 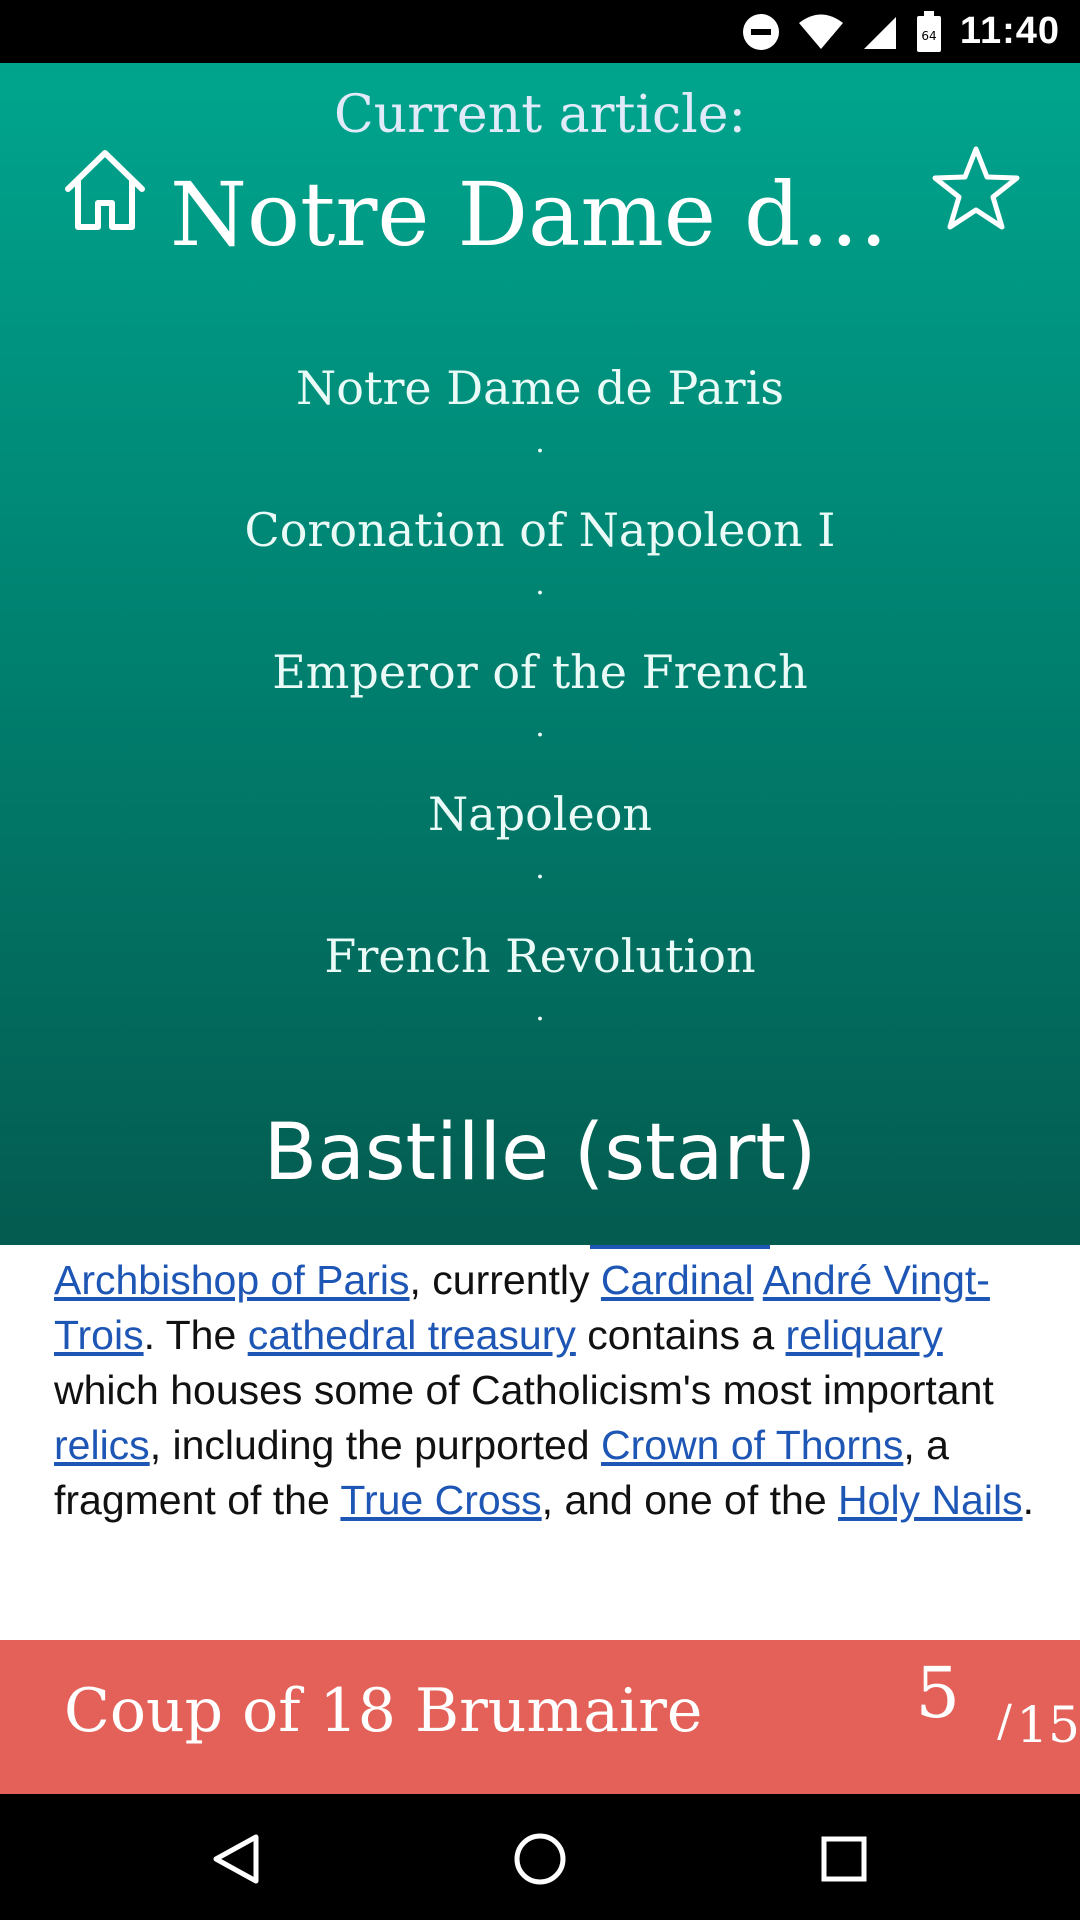 I want to click on back-button, so click(x=236, y=1859).